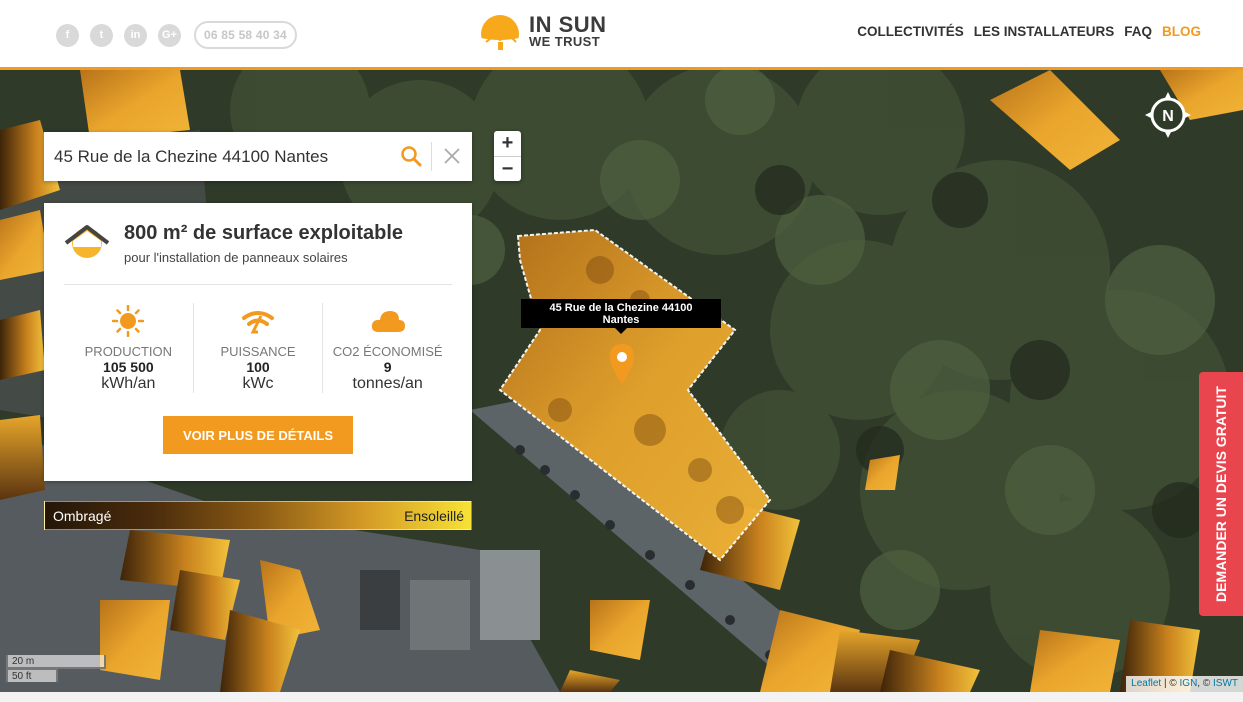 Image resolution: width=1243 pixels, height=702 pixels. I want to click on scale-imperial: 50 ft, so click(32, 675).